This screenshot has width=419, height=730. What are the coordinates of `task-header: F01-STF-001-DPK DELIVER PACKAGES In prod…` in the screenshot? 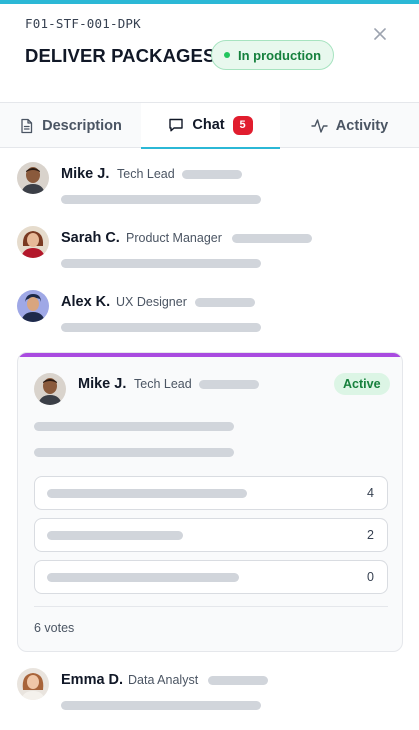 It's located at (209, 53).